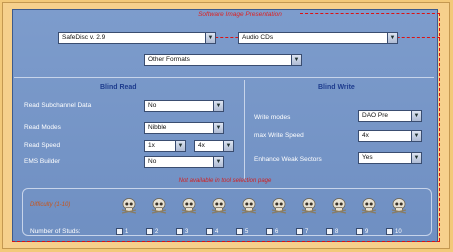 The image size is (453, 252). What do you see at coordinates (337, 231) in the screenshot?
I see `stud-number: 8` at bounding box center [337, 231].